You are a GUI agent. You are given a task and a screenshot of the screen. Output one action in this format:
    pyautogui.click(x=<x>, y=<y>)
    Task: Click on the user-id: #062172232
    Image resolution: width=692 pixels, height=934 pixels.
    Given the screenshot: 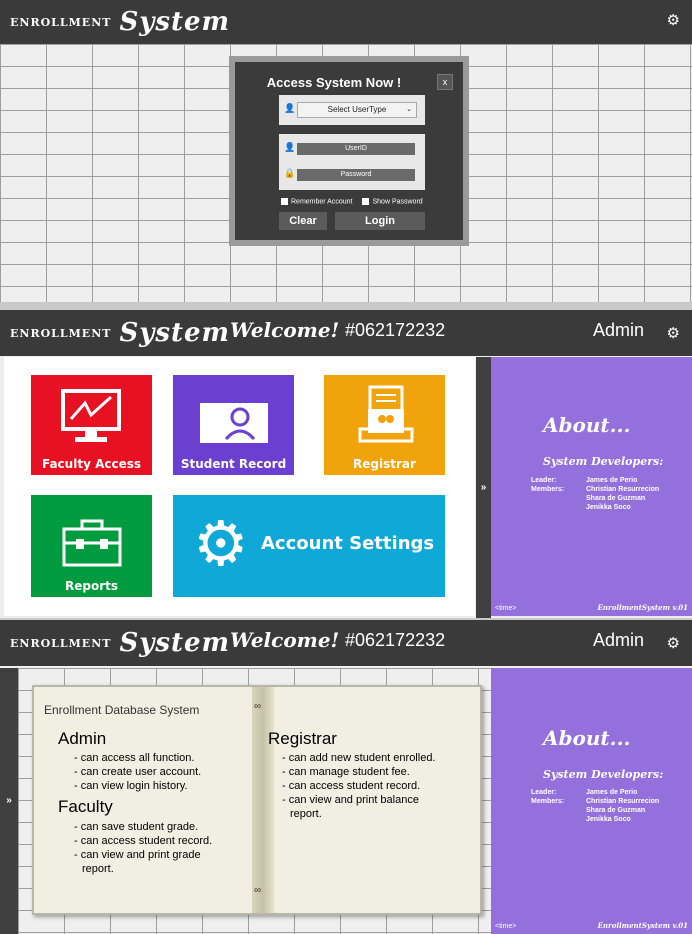 What is the action you would take?
    pyautogui.click(x=395, y=330)
    